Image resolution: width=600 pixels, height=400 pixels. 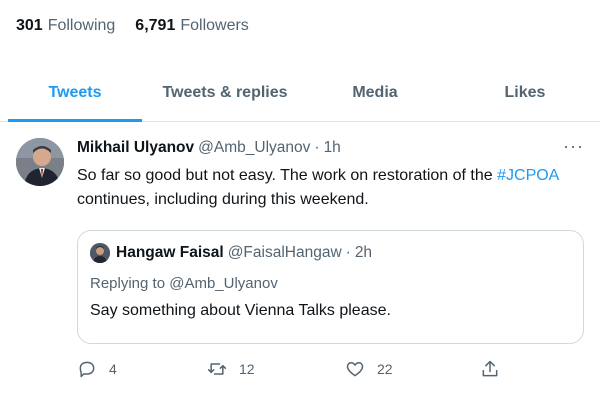 What do you see at coordinates (254, 148) in the screenshot?
I see `author-handle: @Amb_Ulyanov` at bounding box center [254, 148].